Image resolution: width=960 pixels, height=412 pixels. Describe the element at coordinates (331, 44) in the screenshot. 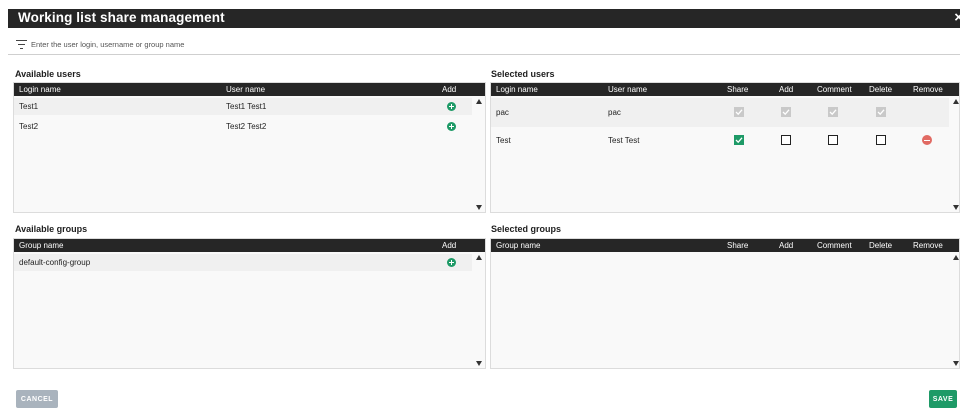

I see `search-input` at that location.